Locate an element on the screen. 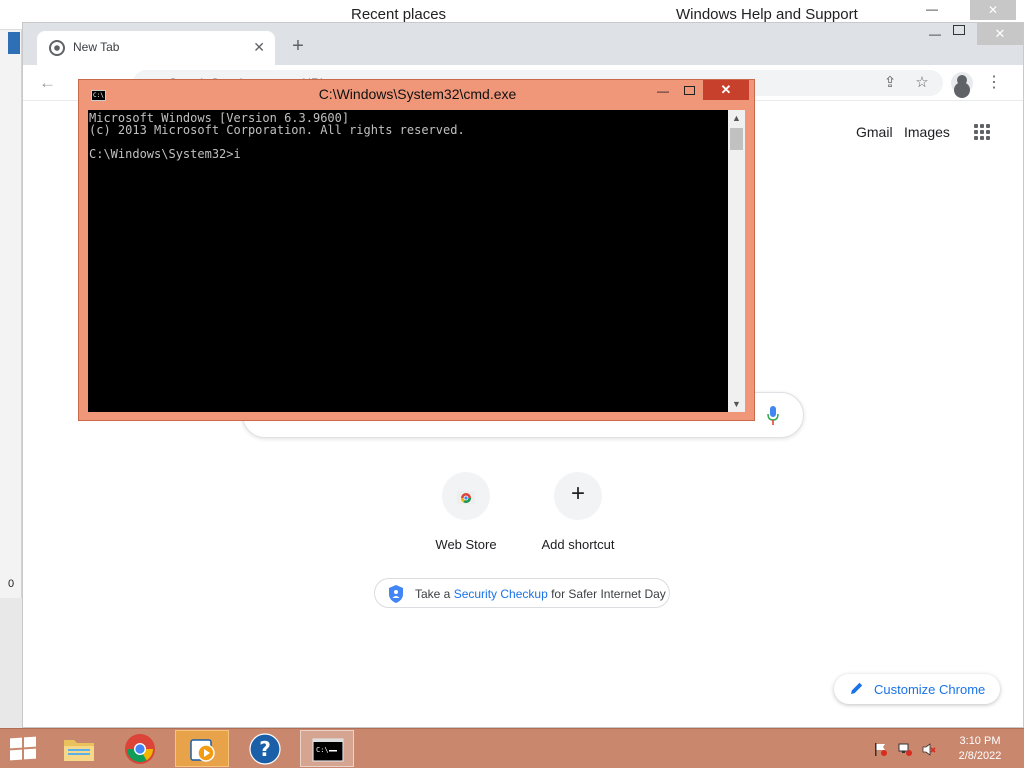  media-player-icon is located at coordinates (202, 750).